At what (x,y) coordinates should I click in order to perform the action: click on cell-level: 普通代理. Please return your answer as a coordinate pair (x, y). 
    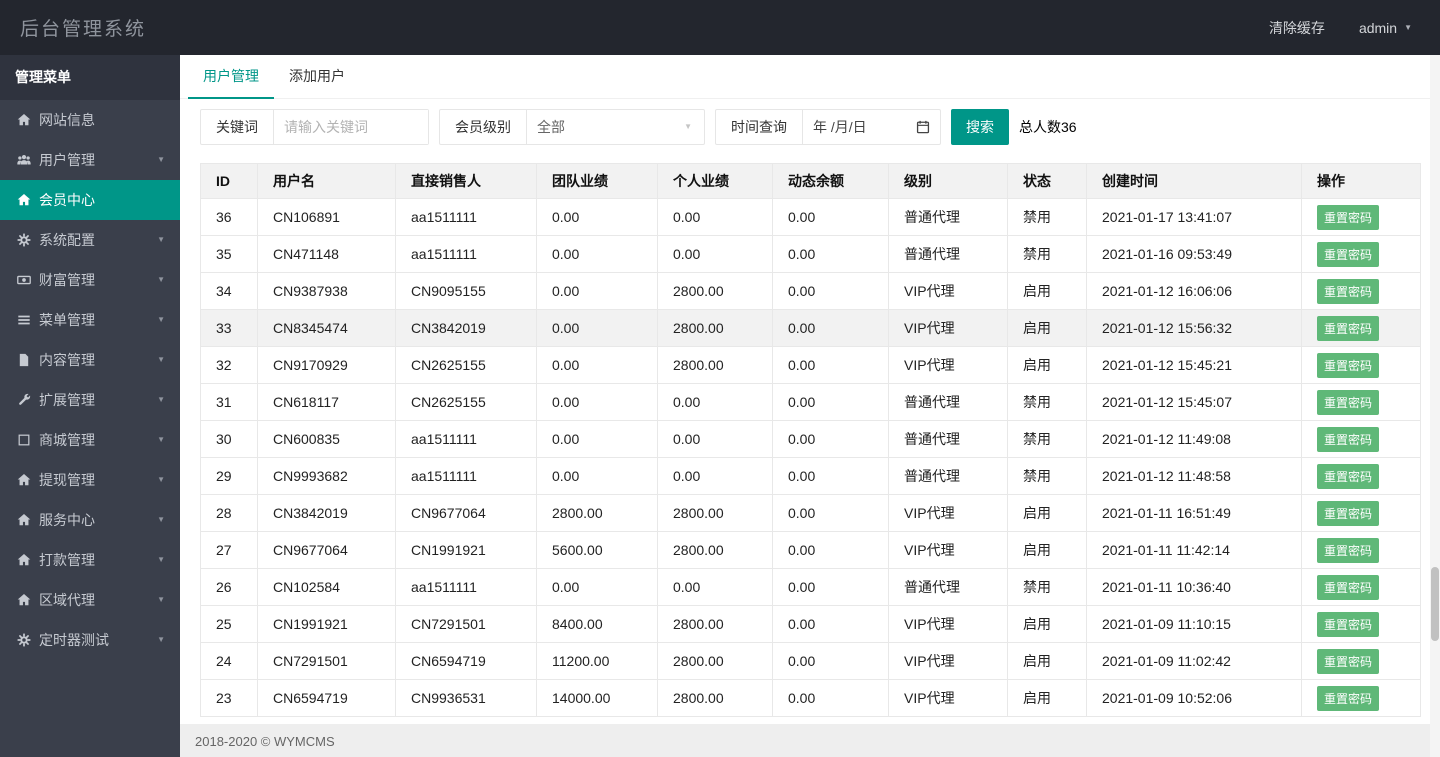
    Looking at the image, I should click on (948, 254).